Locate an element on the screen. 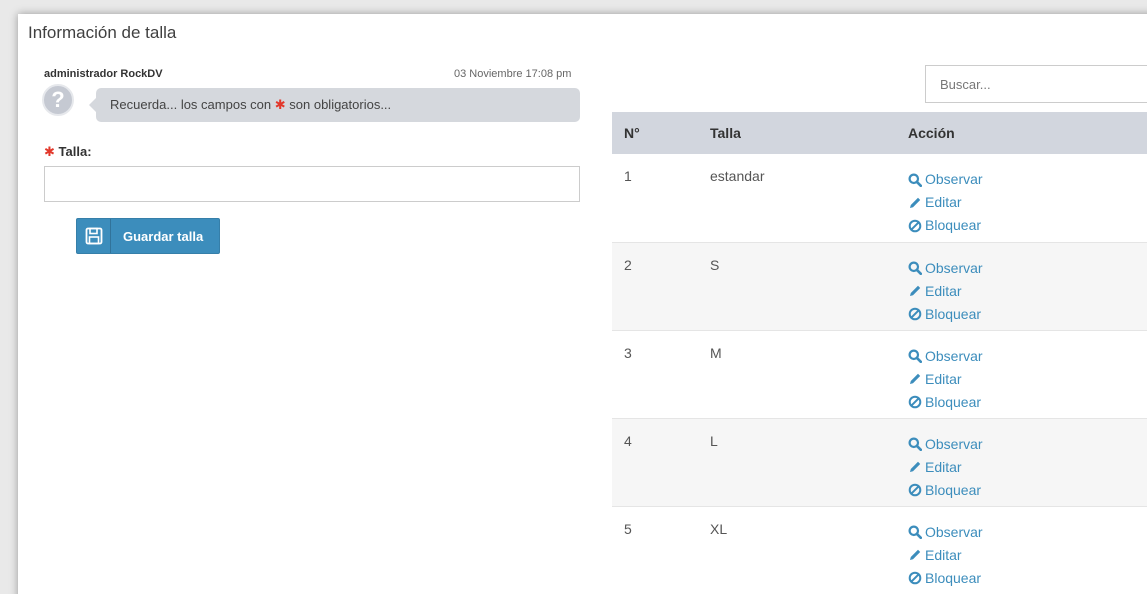 The width and height of the screenshot is (1147, 594). table-row: 4 L Observar Editar Bloquear is located at coordinates (879, 462).